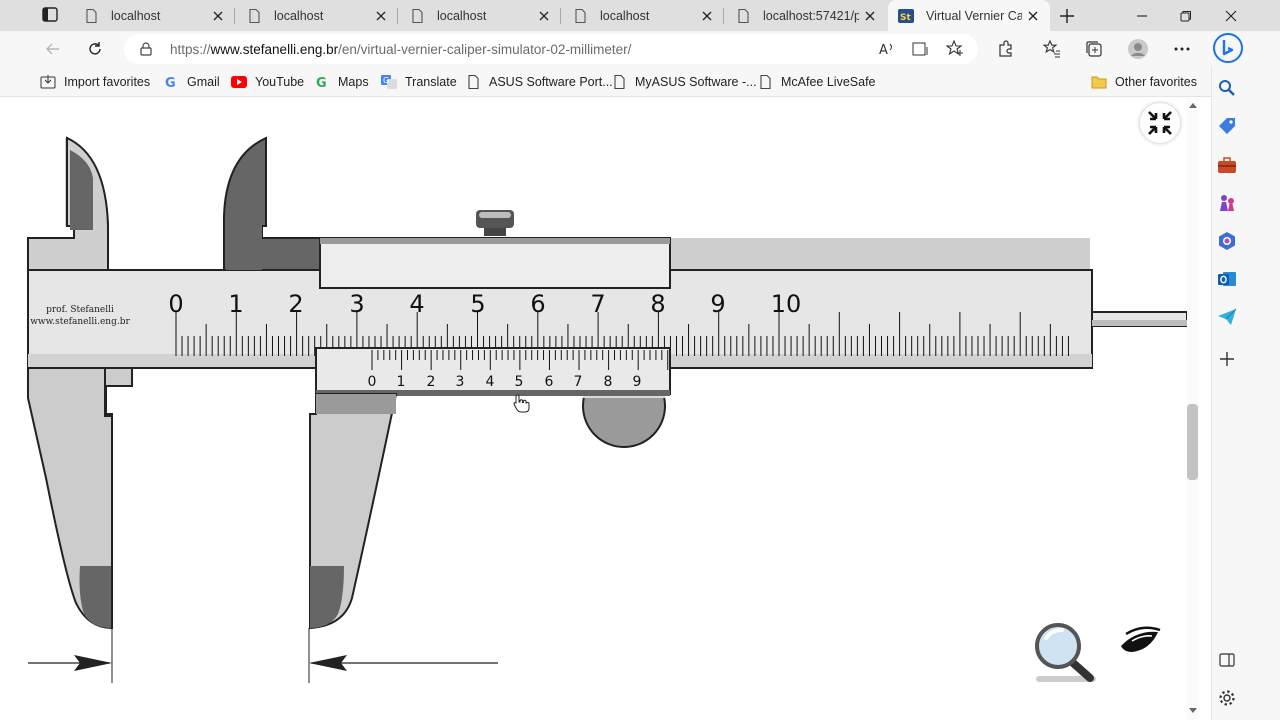 The image size is (1280, 720). What do you see at coordinates (419, 82) in the screenshot?
I see `favorite-translate: G Translate` at bounding box center [419, 82].